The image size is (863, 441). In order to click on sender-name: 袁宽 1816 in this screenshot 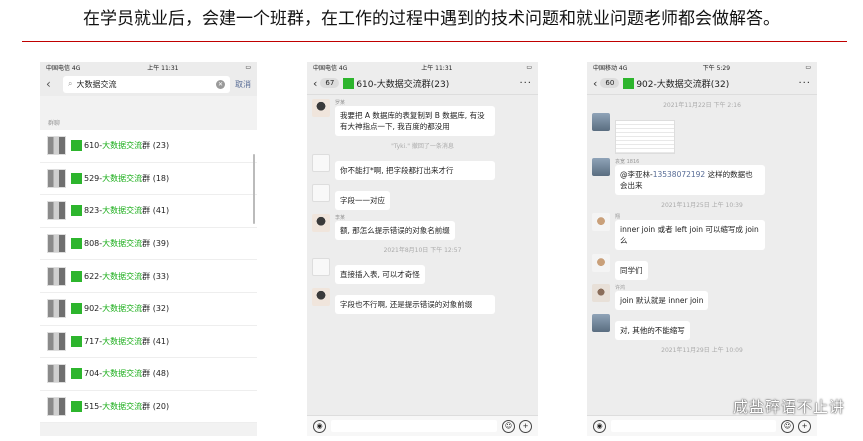, I will do `click(627, 162)`.